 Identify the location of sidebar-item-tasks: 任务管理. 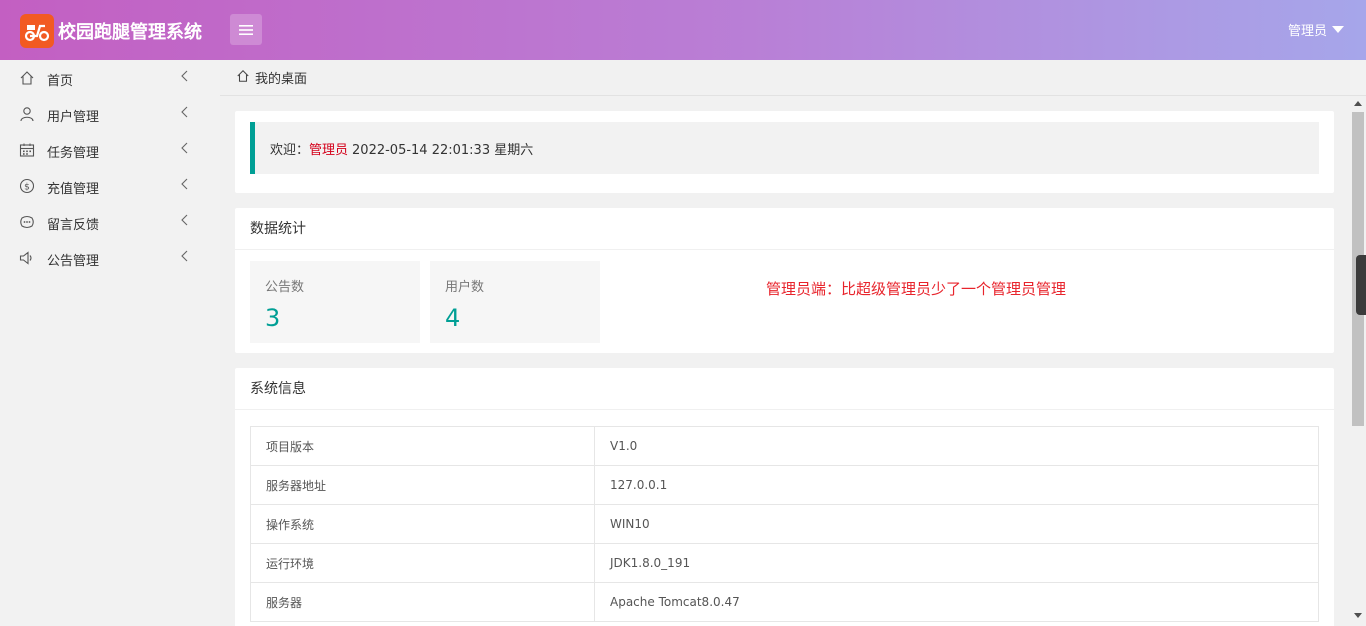
(110, 150).